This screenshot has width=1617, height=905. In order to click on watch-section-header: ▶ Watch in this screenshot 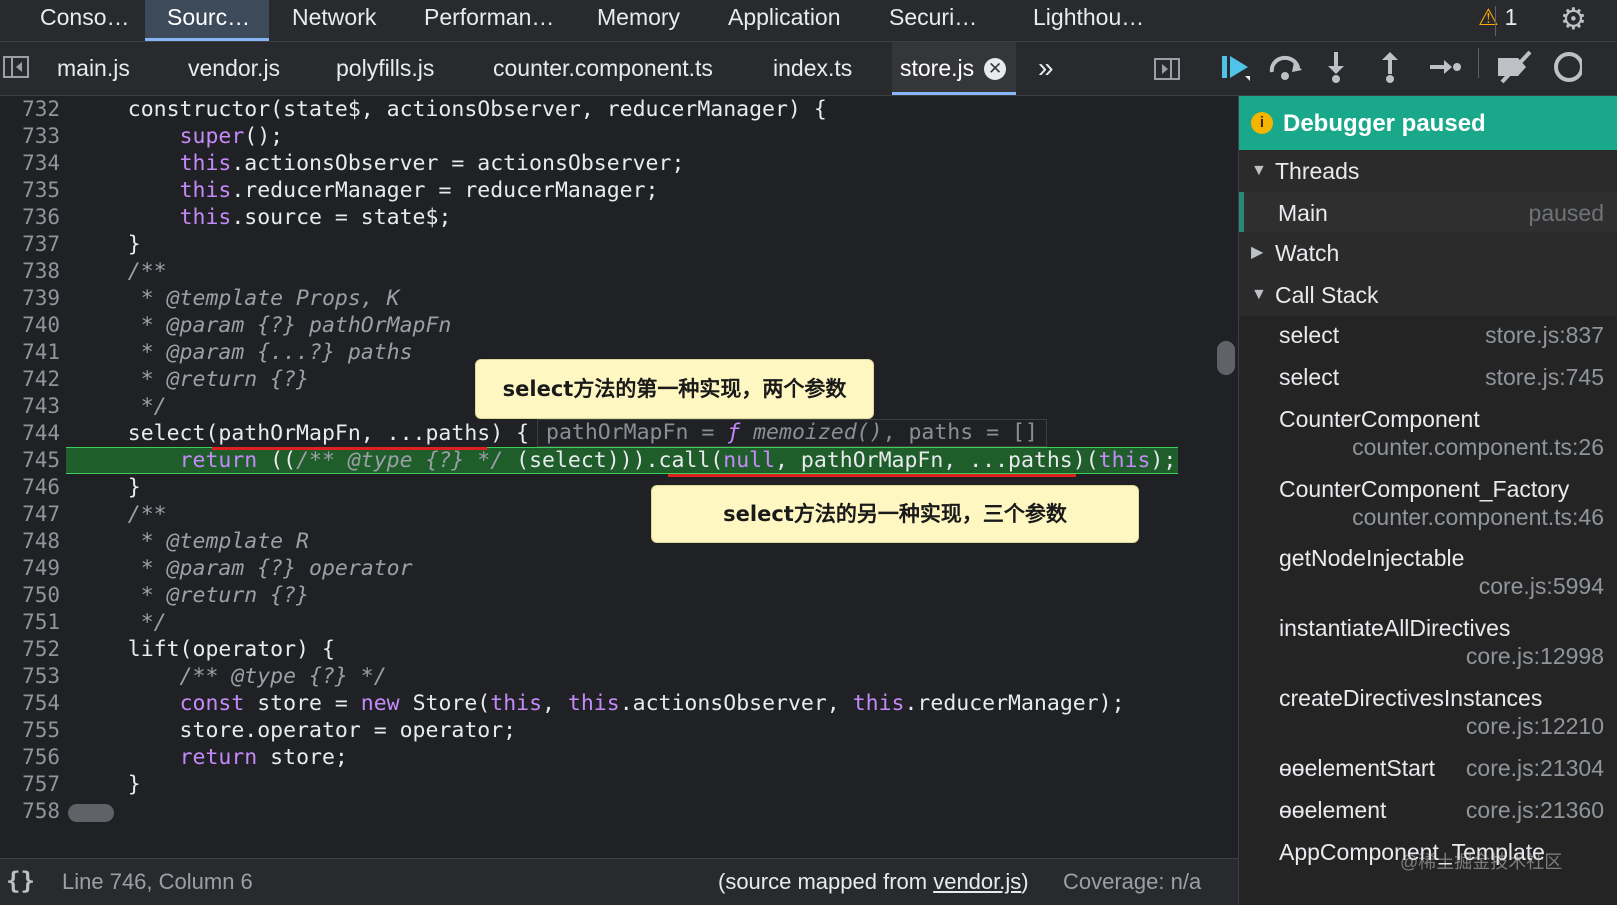, I will do `click(1428, 253)`.